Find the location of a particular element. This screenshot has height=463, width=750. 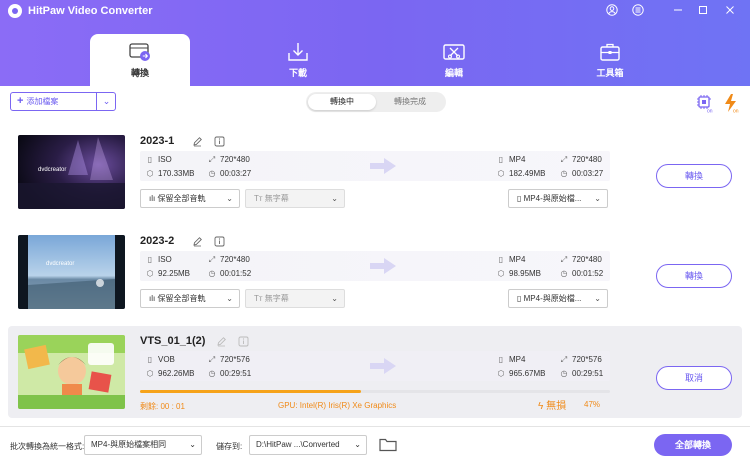

target-duration: ◷ 00:29:51 is located at coordinates (582, 373).